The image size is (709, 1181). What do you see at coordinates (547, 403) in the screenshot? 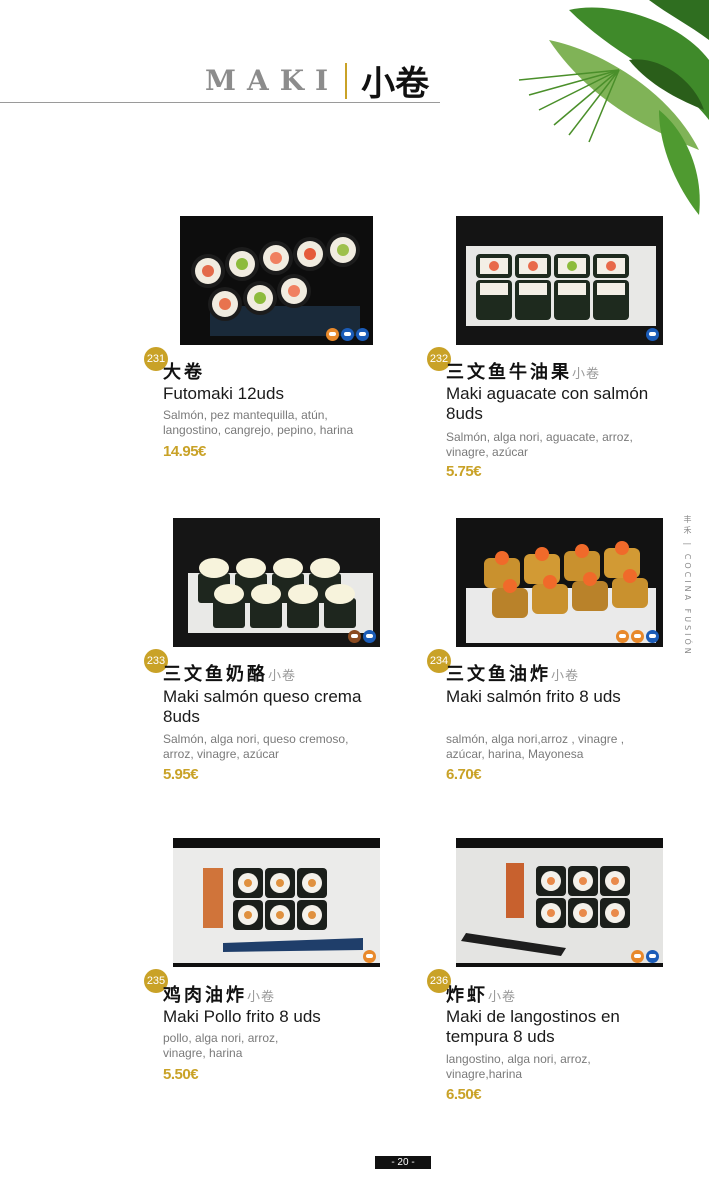
I see `item-name: Maki aguacate con salmón 8uds` at bounding box center [547, 403].